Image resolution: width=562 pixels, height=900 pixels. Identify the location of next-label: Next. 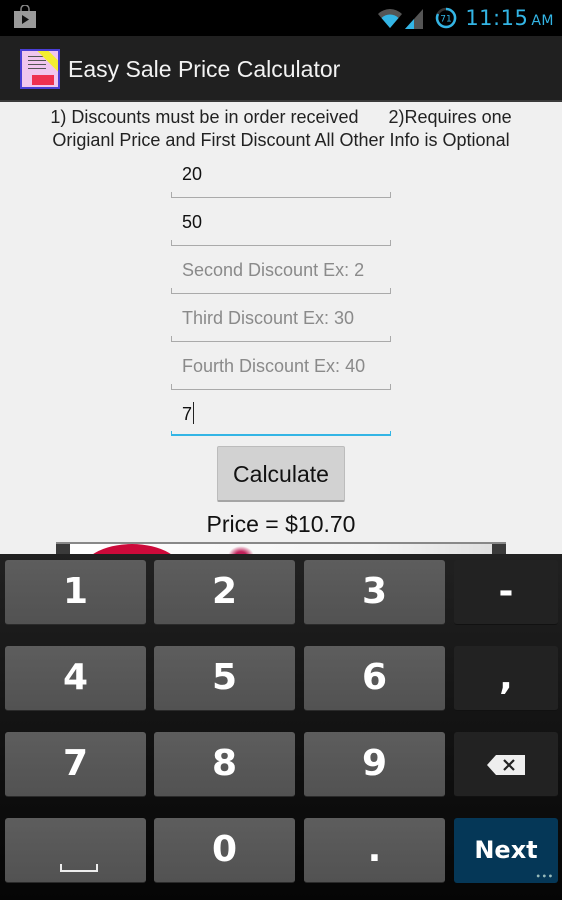
(506, 850).